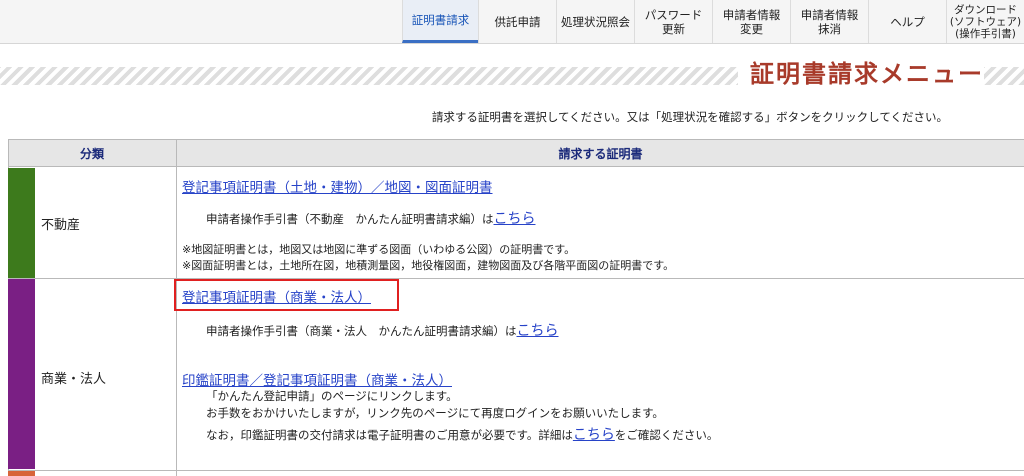 The width and height of the screenshot is (1024, 476). What do you see at coordinates (829, 21) in the screenshot?
I see `nav-applicant-delete: 申請者情報 抹消` at bounding box center [829, 21].